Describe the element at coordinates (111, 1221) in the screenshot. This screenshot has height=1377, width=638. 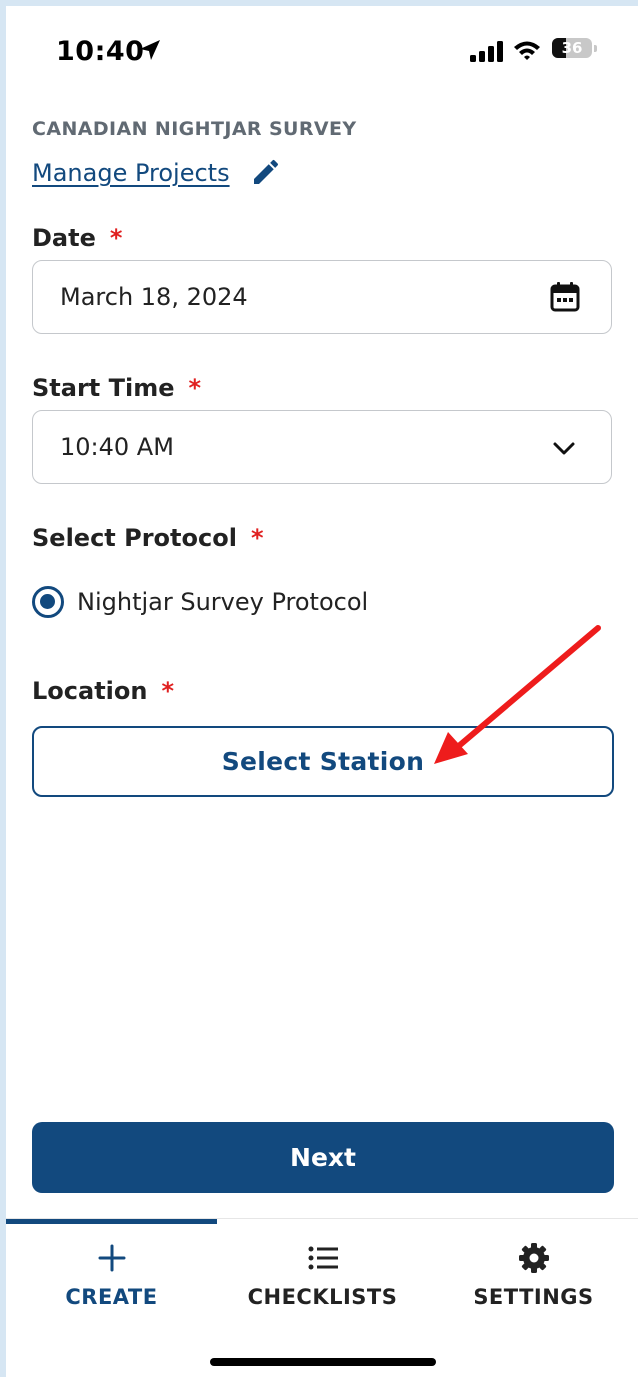
I see `active-tab-indicator` at that location.